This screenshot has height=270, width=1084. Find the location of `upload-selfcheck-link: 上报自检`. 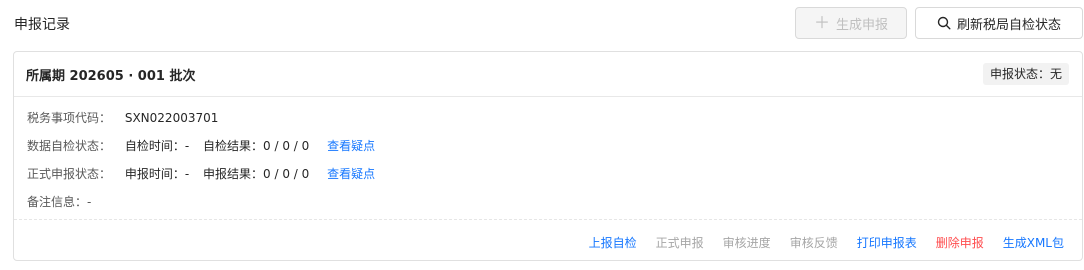

upload-selfcheck-link: 上报自检 is located at coordinates (613, 242).